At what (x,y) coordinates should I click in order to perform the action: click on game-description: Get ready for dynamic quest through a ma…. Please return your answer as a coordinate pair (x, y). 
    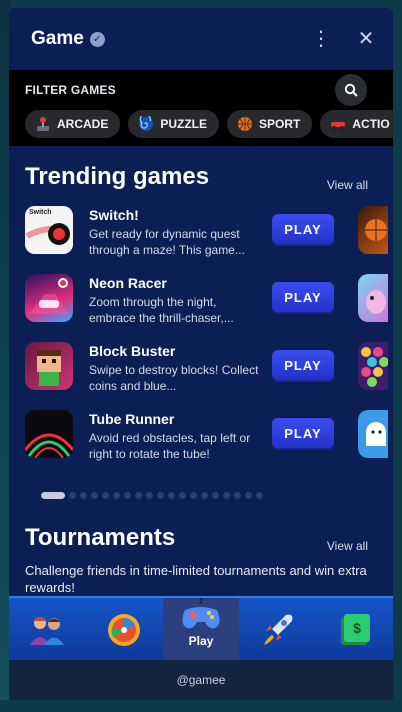
    Looking at the image, I should click on (167, 242).